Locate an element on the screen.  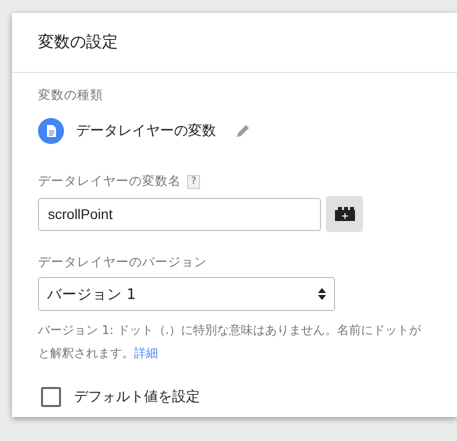
dialog-title: 変数の設定 is located at coordinates (78, 42).